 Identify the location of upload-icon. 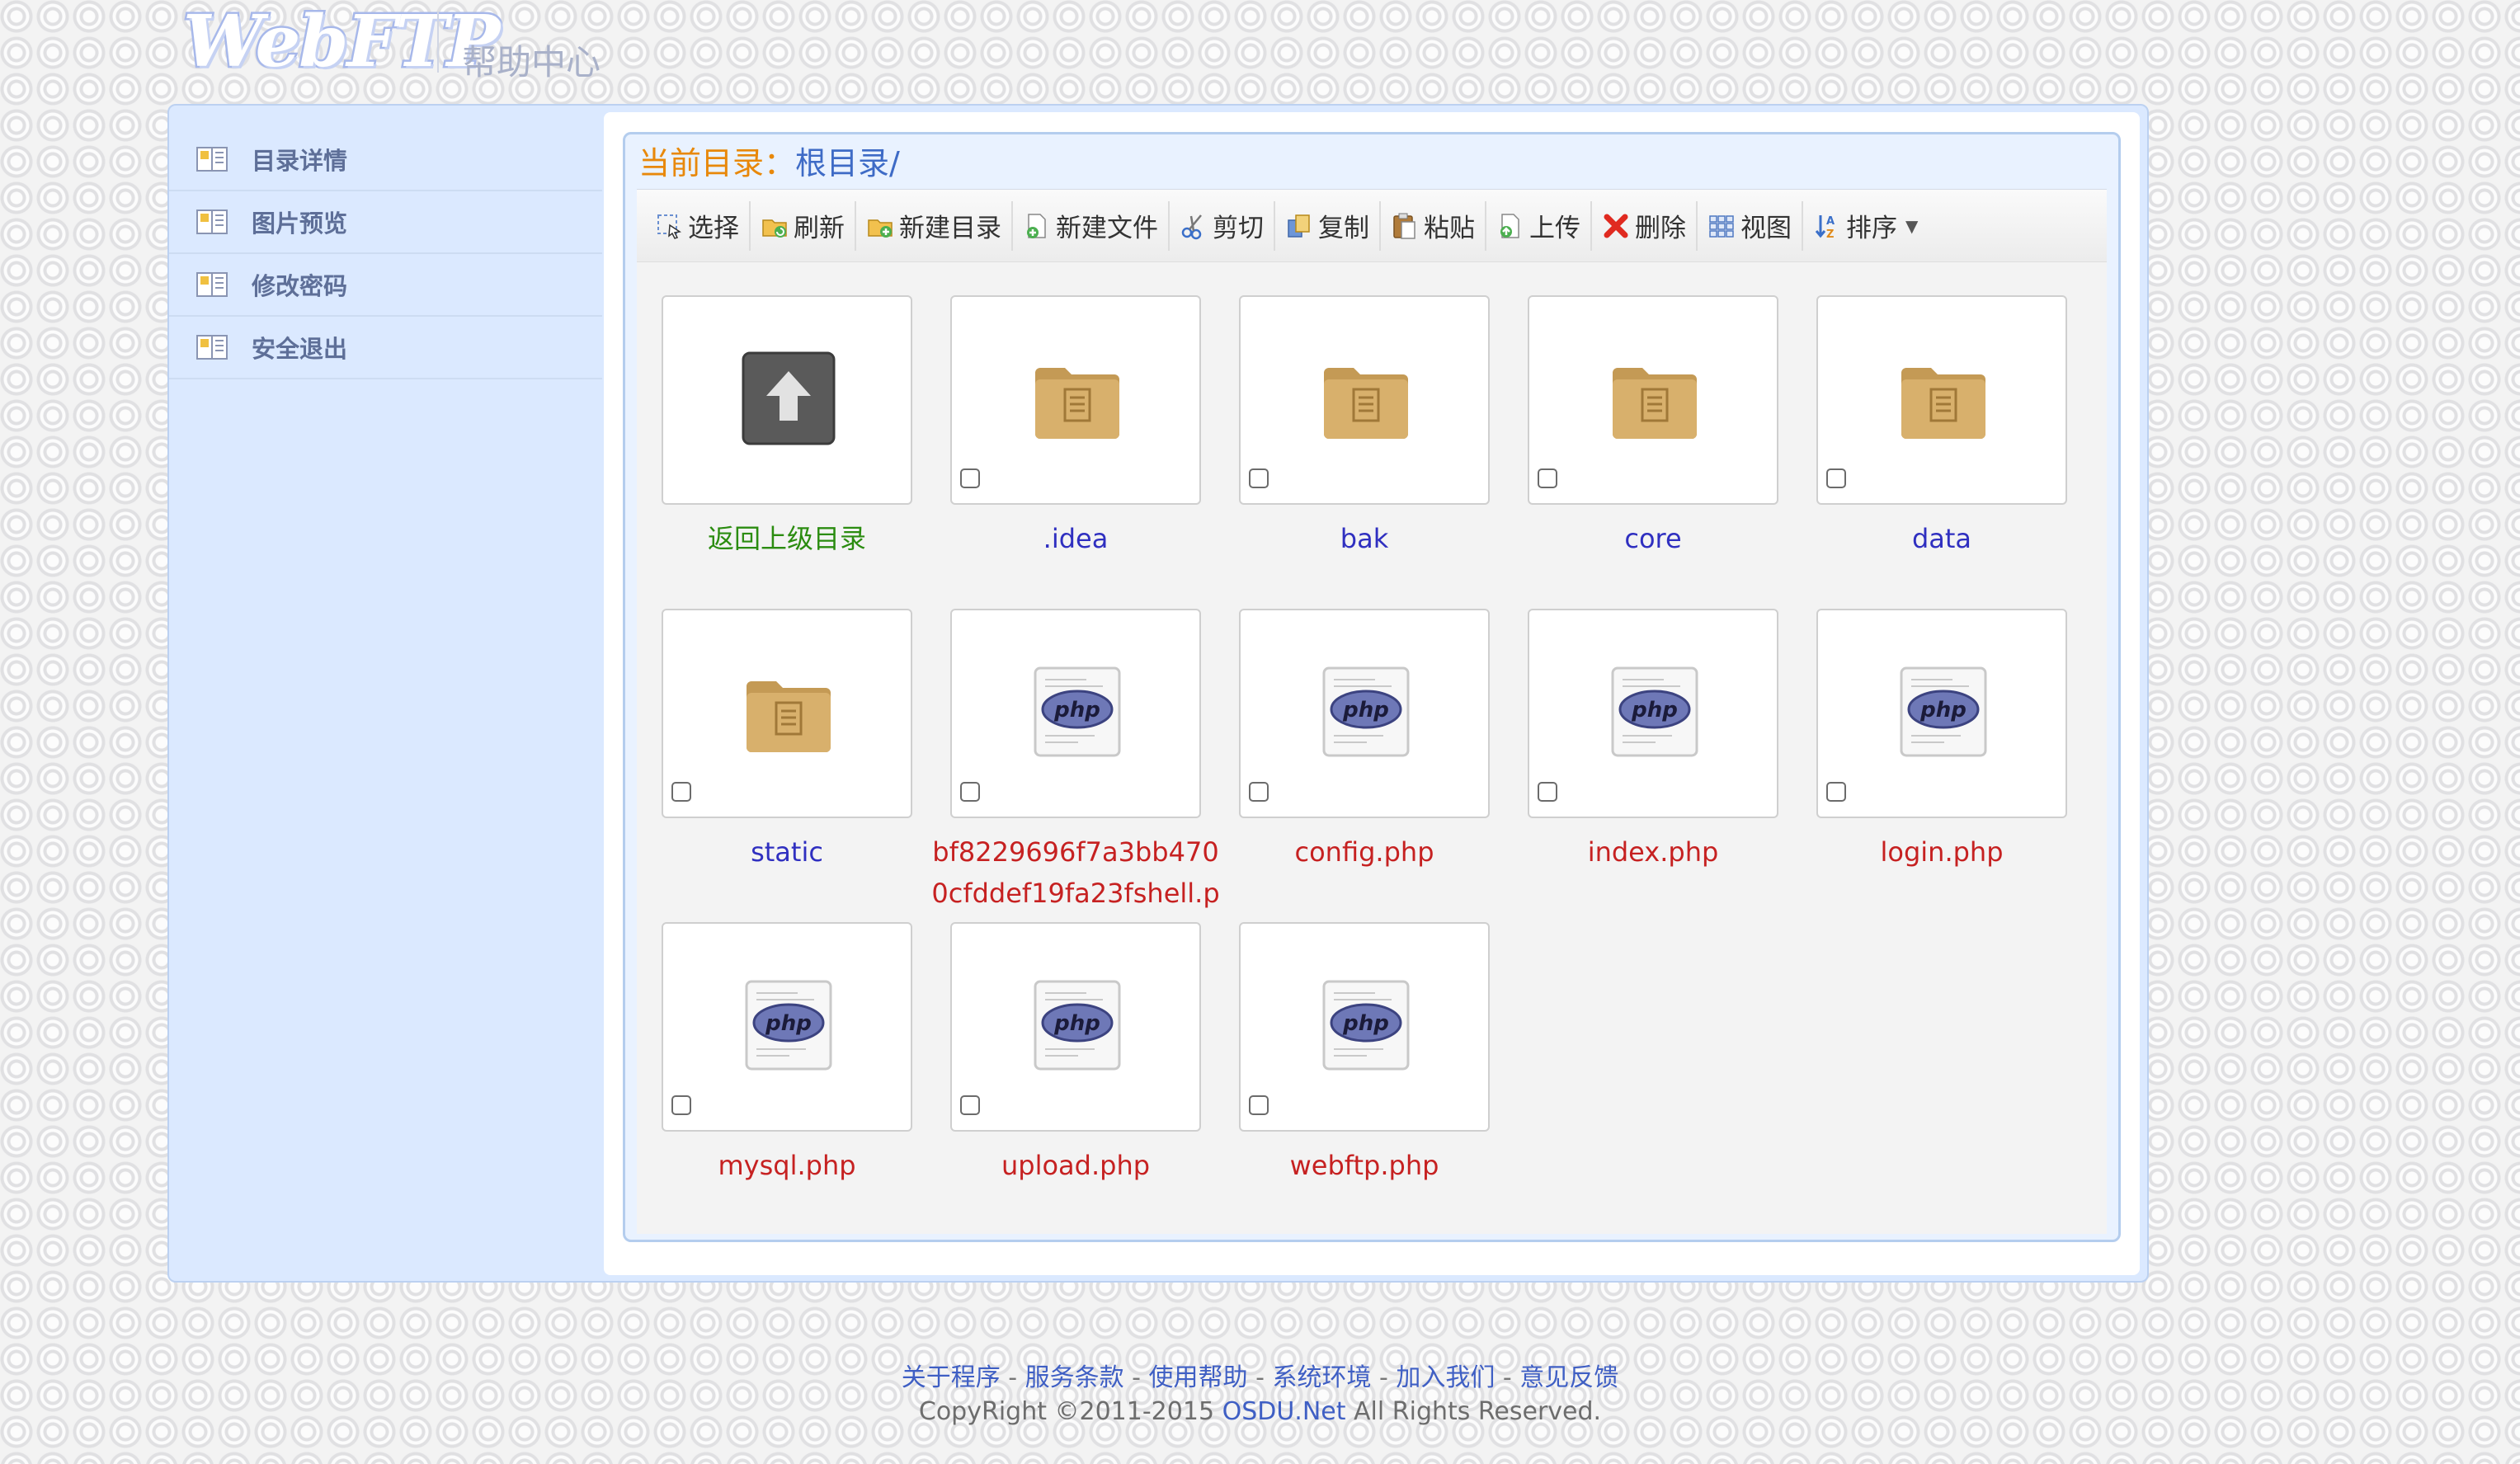
(1509, 225).